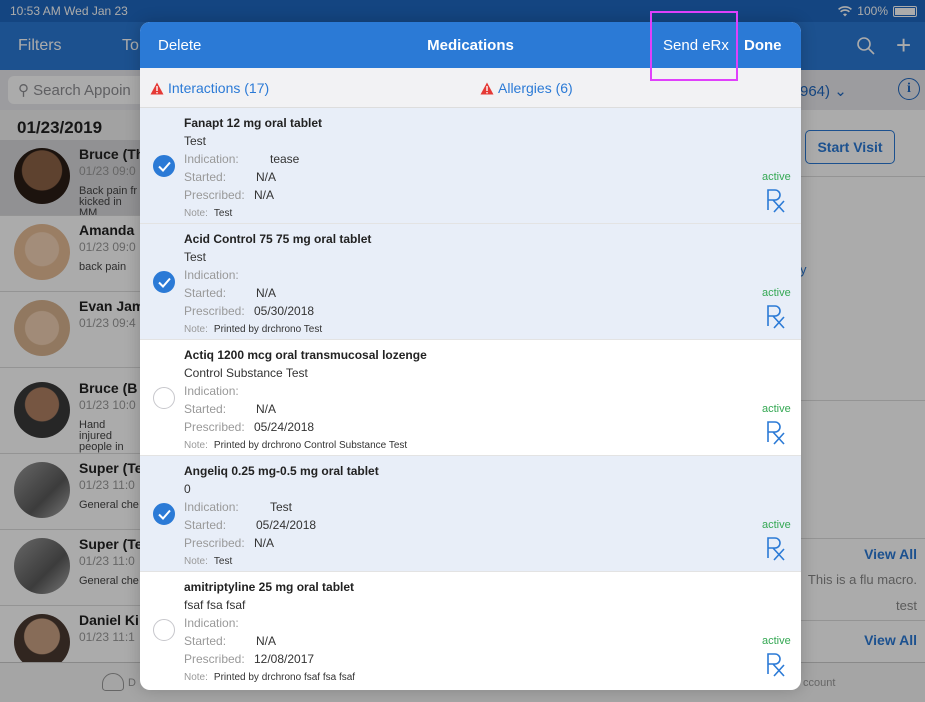  I want to click on medication-note: Note: Printed by drchrono Test, so click(253, 329).